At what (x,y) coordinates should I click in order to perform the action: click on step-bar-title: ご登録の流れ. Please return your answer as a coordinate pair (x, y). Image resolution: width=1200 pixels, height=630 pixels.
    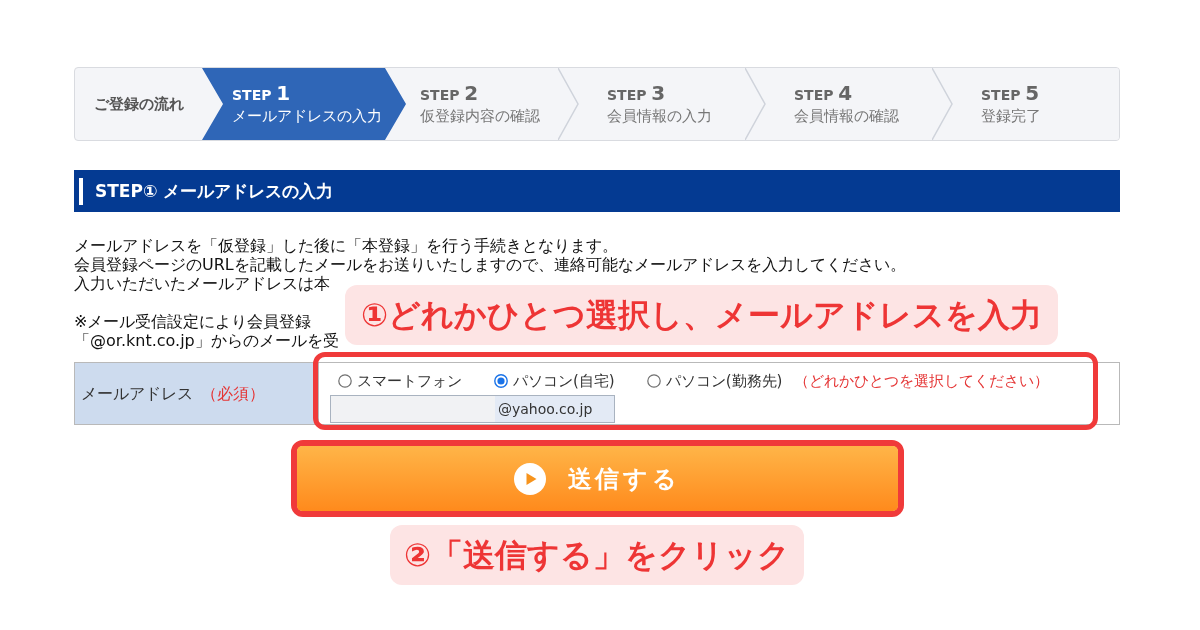
    Looking at the image, I should click on (138, 104).